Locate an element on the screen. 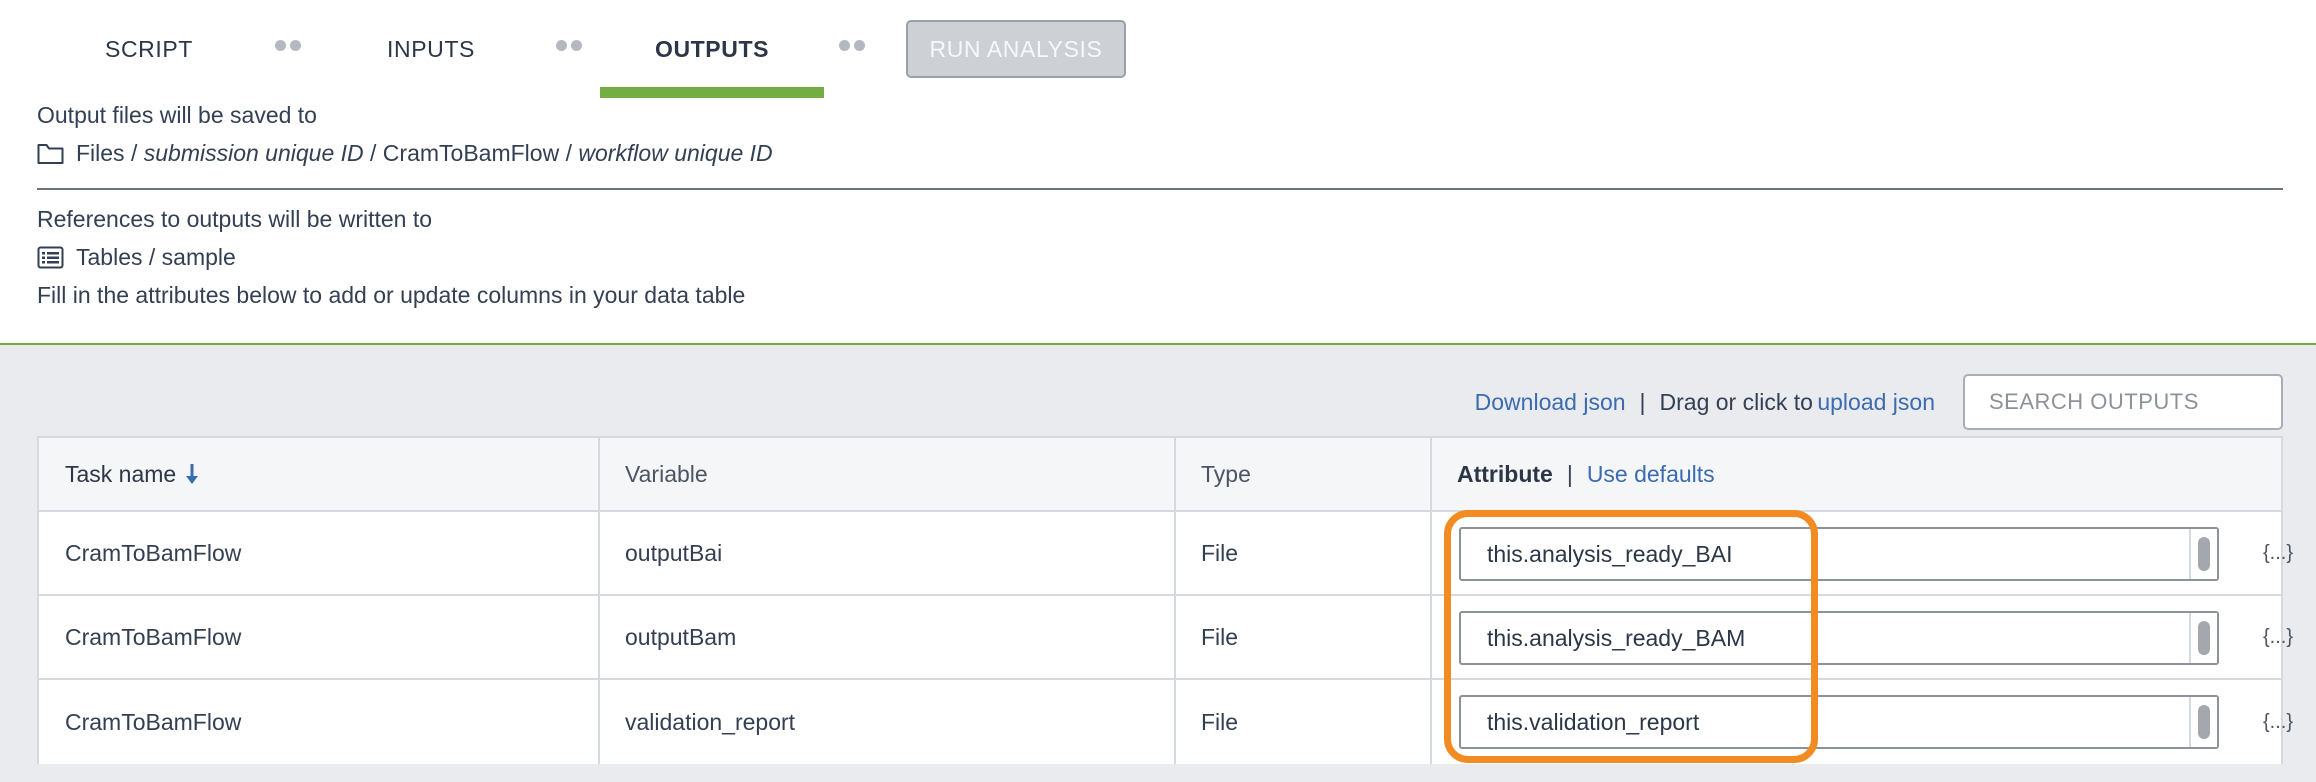 This screenshot has height=782, width=2316. variable-cell: outputBam is located at coordinates (681, 636).